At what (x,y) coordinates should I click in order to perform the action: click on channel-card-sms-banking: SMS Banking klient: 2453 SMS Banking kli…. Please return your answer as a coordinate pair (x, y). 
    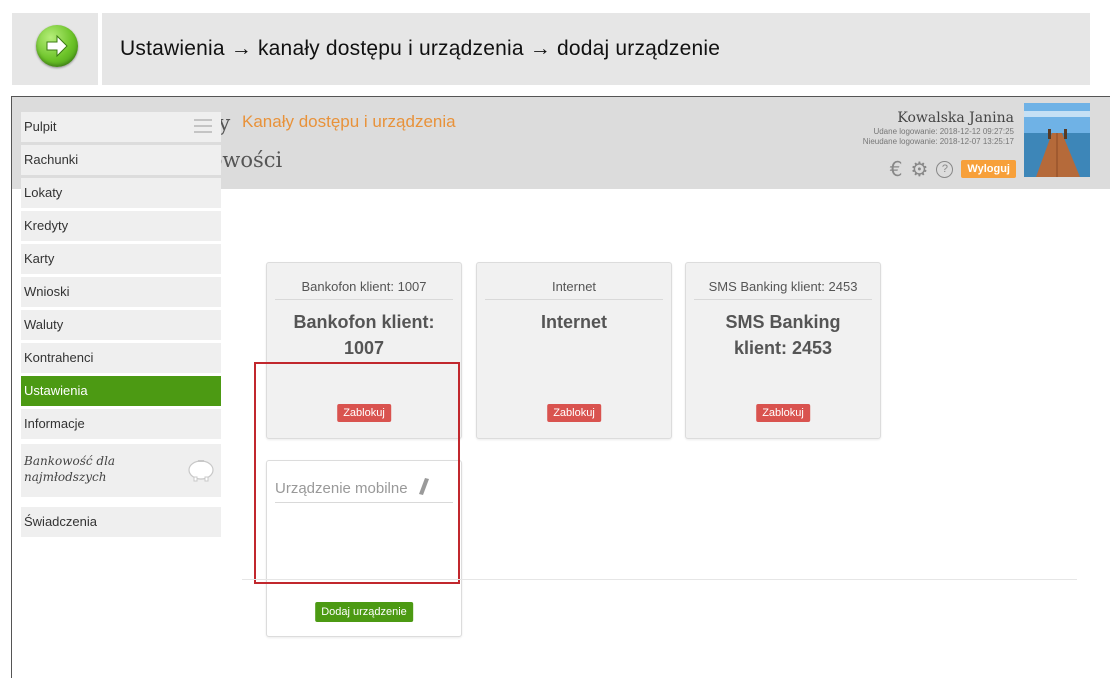
    Looking at the image, I should click on (783, 350).